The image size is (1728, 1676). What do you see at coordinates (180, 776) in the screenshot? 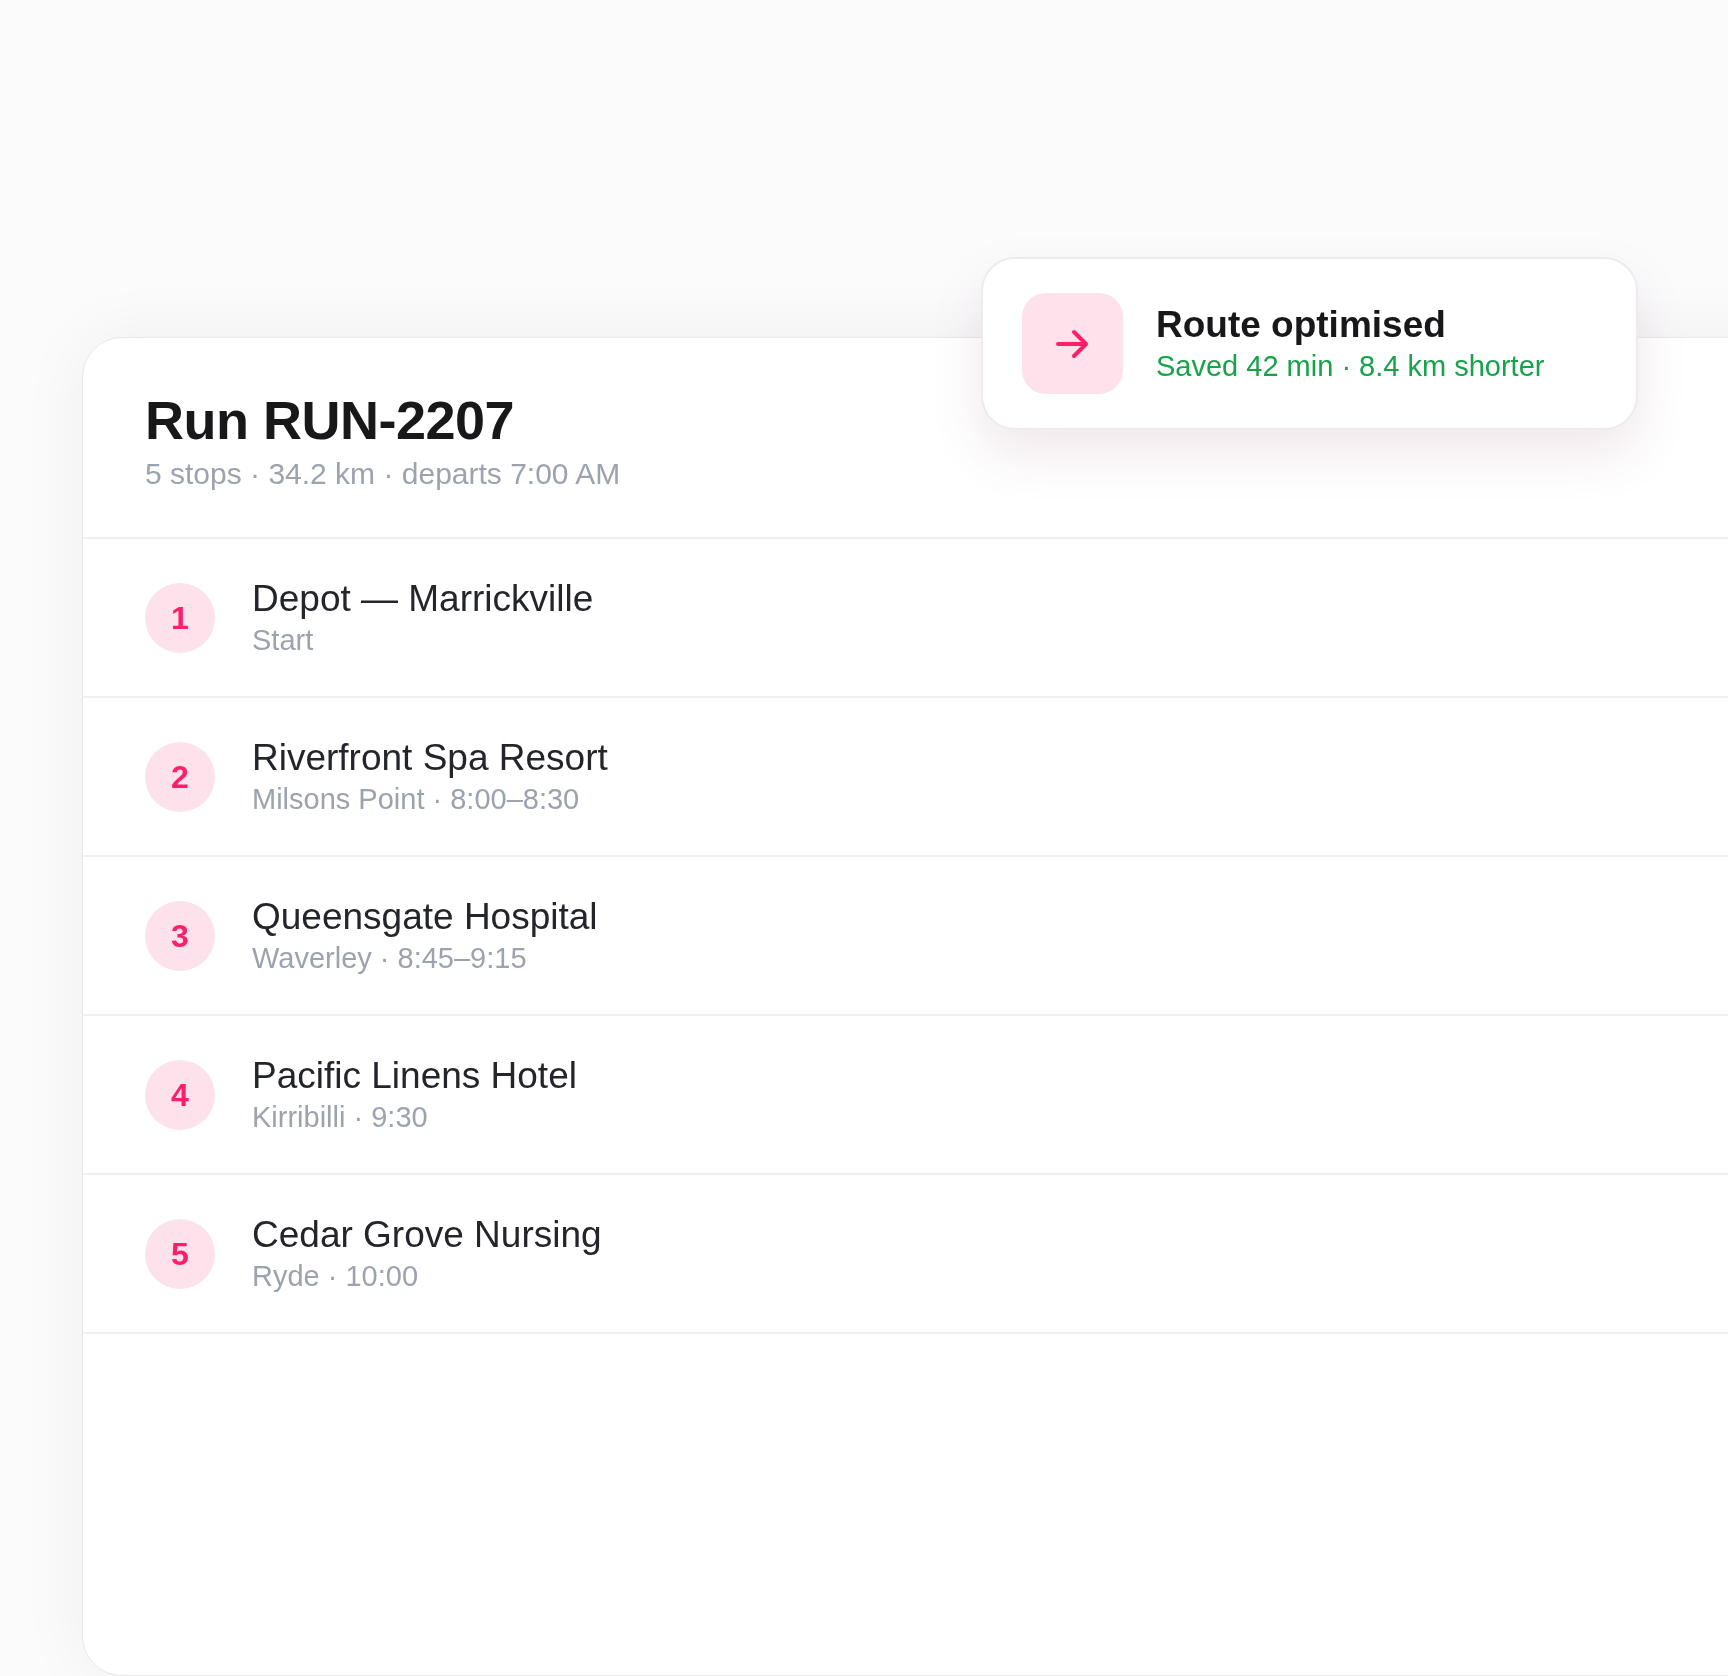
I see `stop-number: 2` at bounding box center [180, 776].